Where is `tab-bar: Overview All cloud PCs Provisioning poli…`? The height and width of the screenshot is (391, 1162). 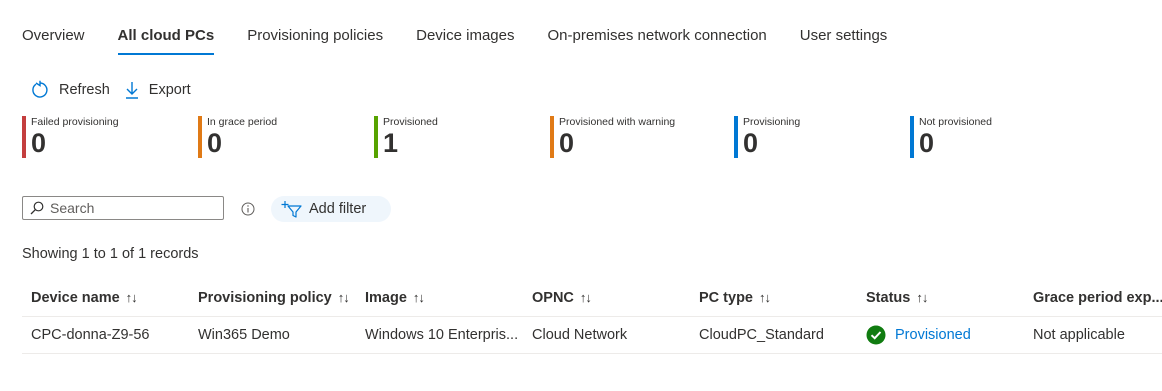
tab-bar: Overview All cloud PCs Provisioning poli… is located at coordinates (471, 40).